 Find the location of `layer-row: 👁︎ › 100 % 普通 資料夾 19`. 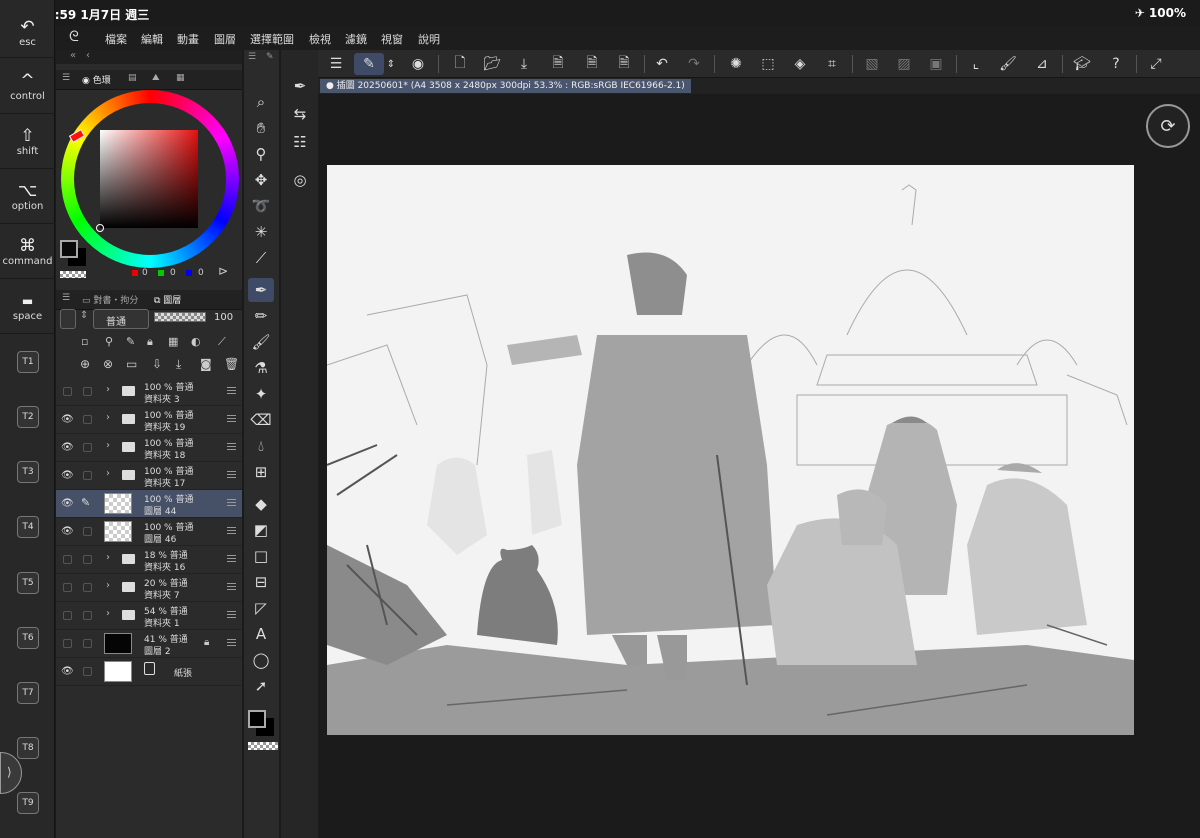

layer-row: 👁︎ › 100 % 普通 資料夾 19 is located at coordinates (149, 420).